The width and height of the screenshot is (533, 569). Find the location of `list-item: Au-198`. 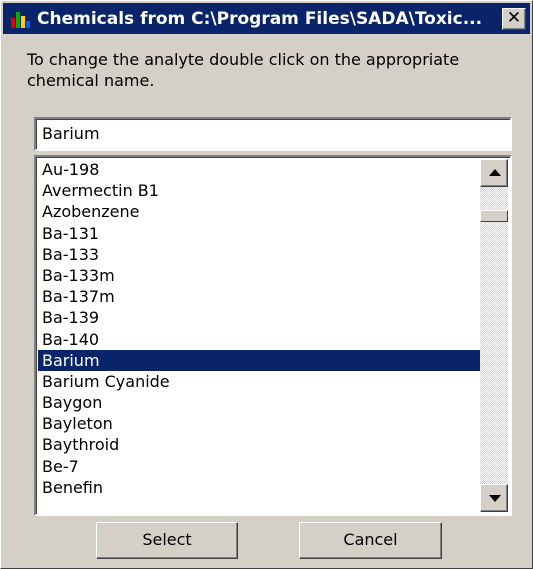

list-item: Au-198 is located at coordinates (260, 169).